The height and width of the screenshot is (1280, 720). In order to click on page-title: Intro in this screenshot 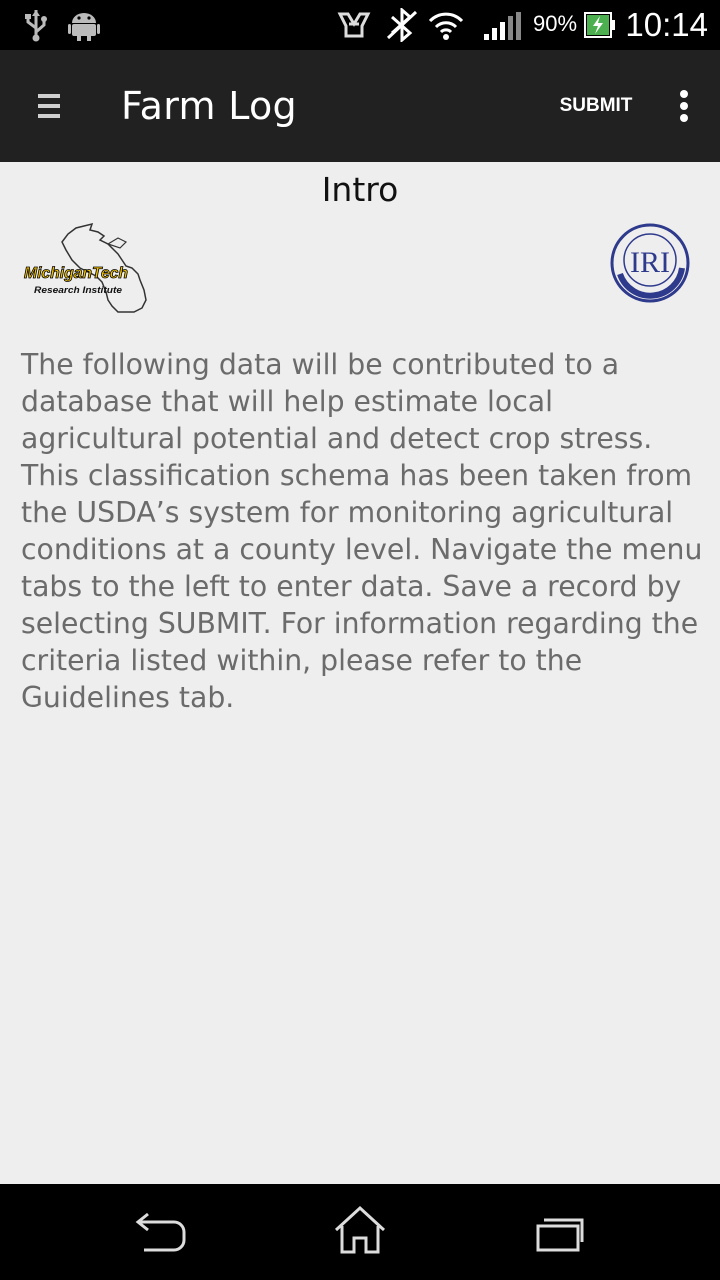, I will do `click(360, 189)`.